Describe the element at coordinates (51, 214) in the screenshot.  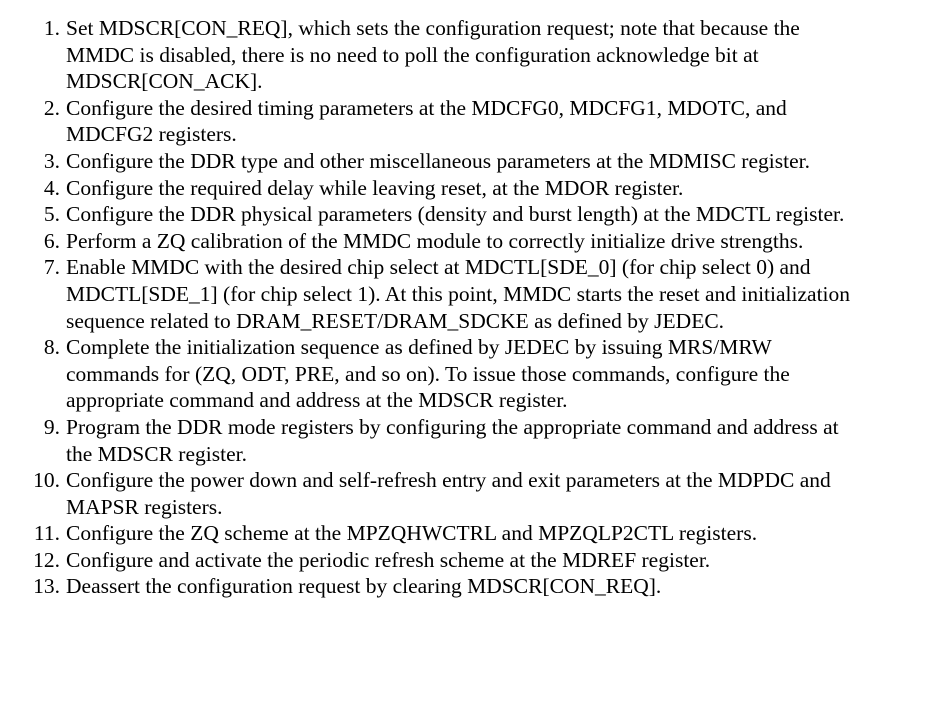
I see `step-number: 5.` at that location.